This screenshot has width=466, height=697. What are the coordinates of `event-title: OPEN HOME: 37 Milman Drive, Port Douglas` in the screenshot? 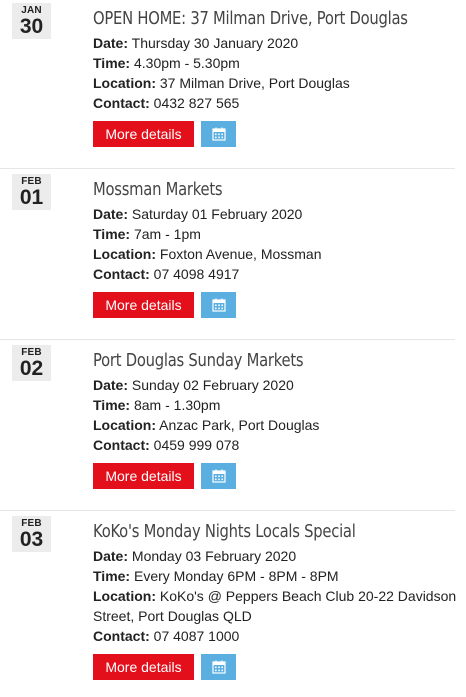 It's located at (250, 19).